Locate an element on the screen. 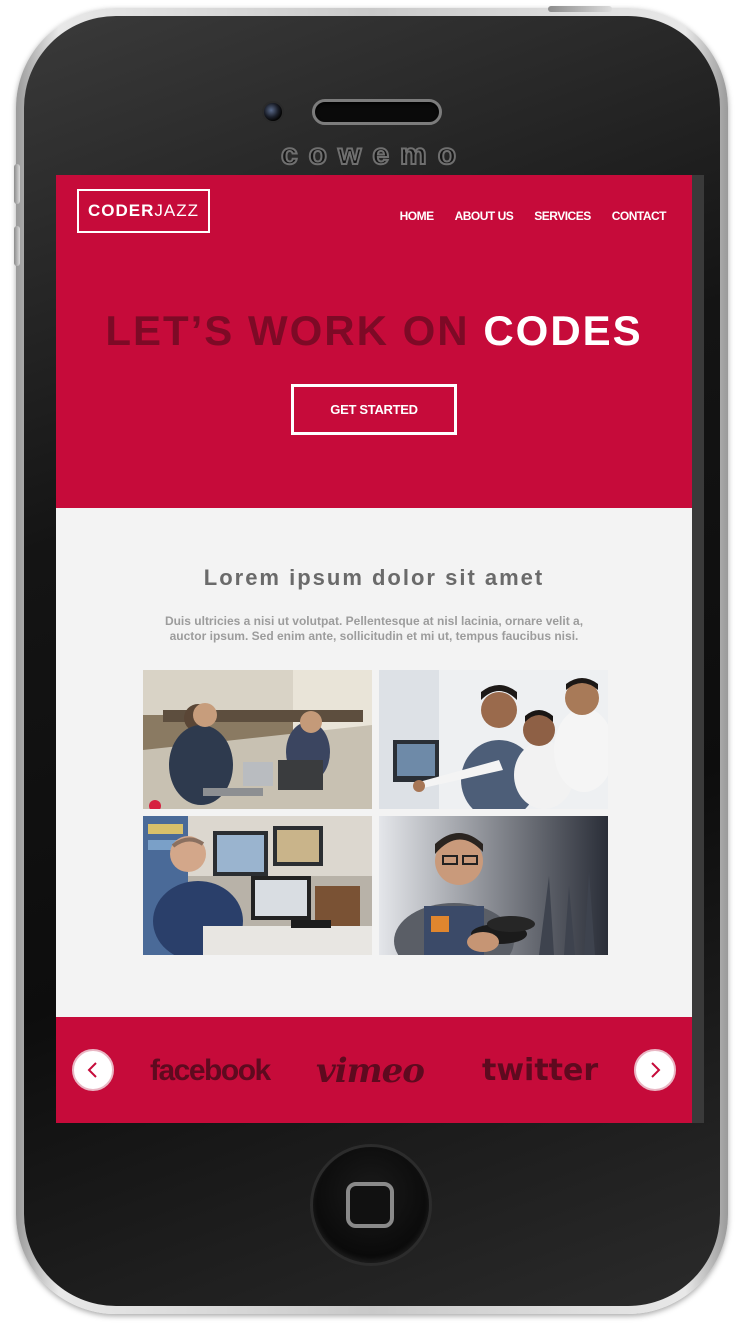  social-strip: facebook vimeo twitter is located at coordinates (374, 1070).